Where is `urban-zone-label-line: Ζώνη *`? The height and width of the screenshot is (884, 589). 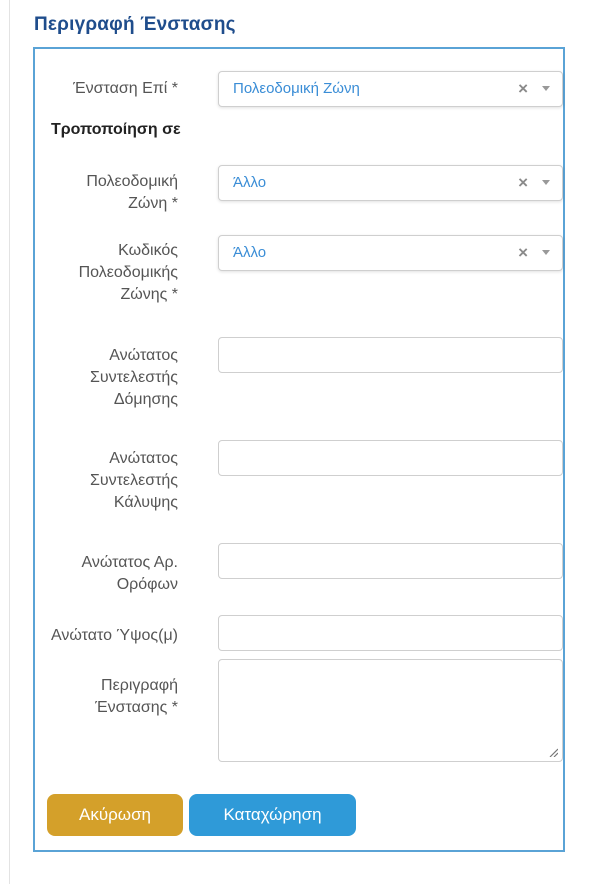 urban-zone-label-line: Ζώνη * is located at coordinates (153, 203).